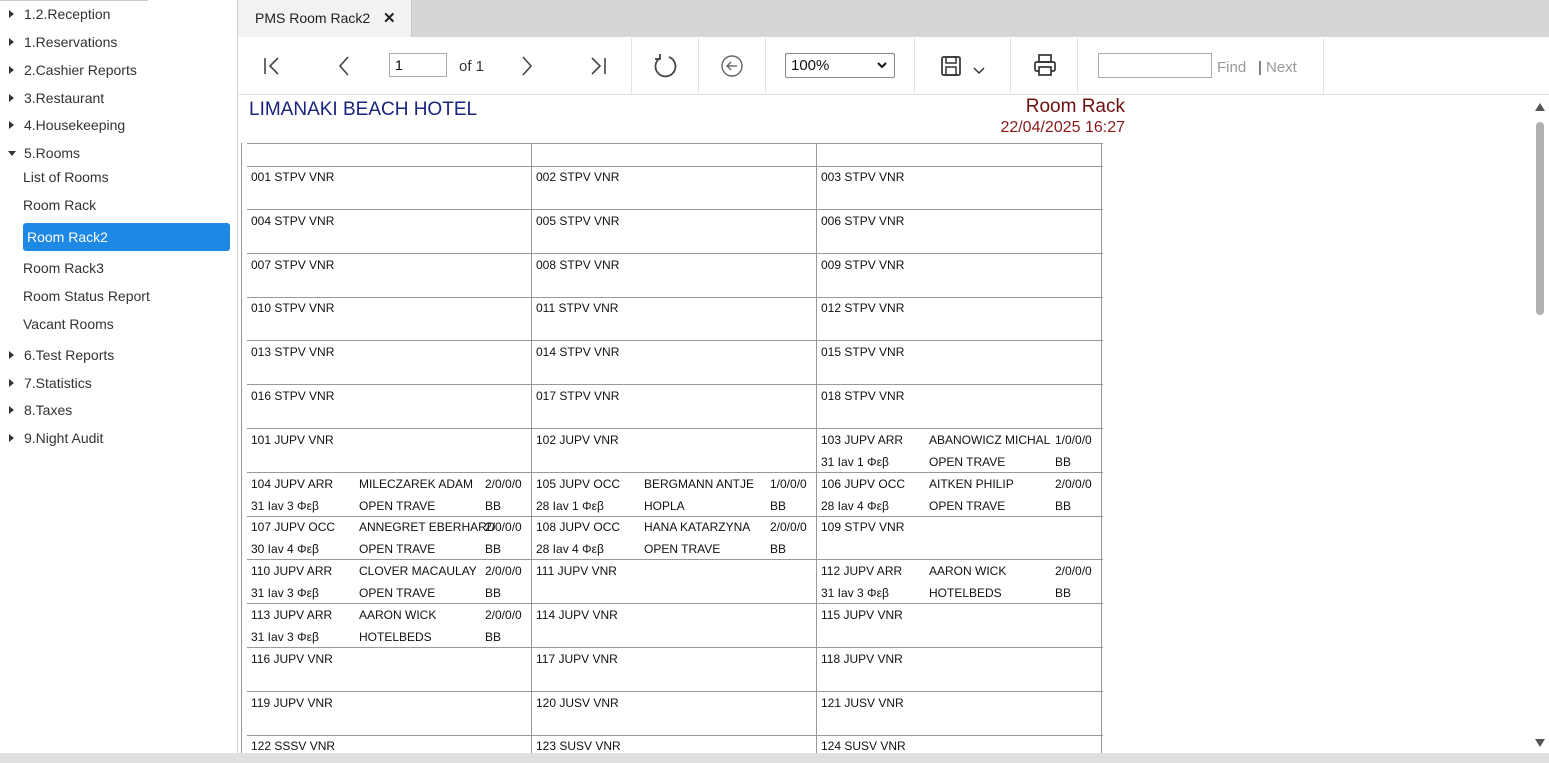 The height and width of the screenshot is (763, 1549). I want to click on room-room: 102 JUPV VNR, so click(577, 439).